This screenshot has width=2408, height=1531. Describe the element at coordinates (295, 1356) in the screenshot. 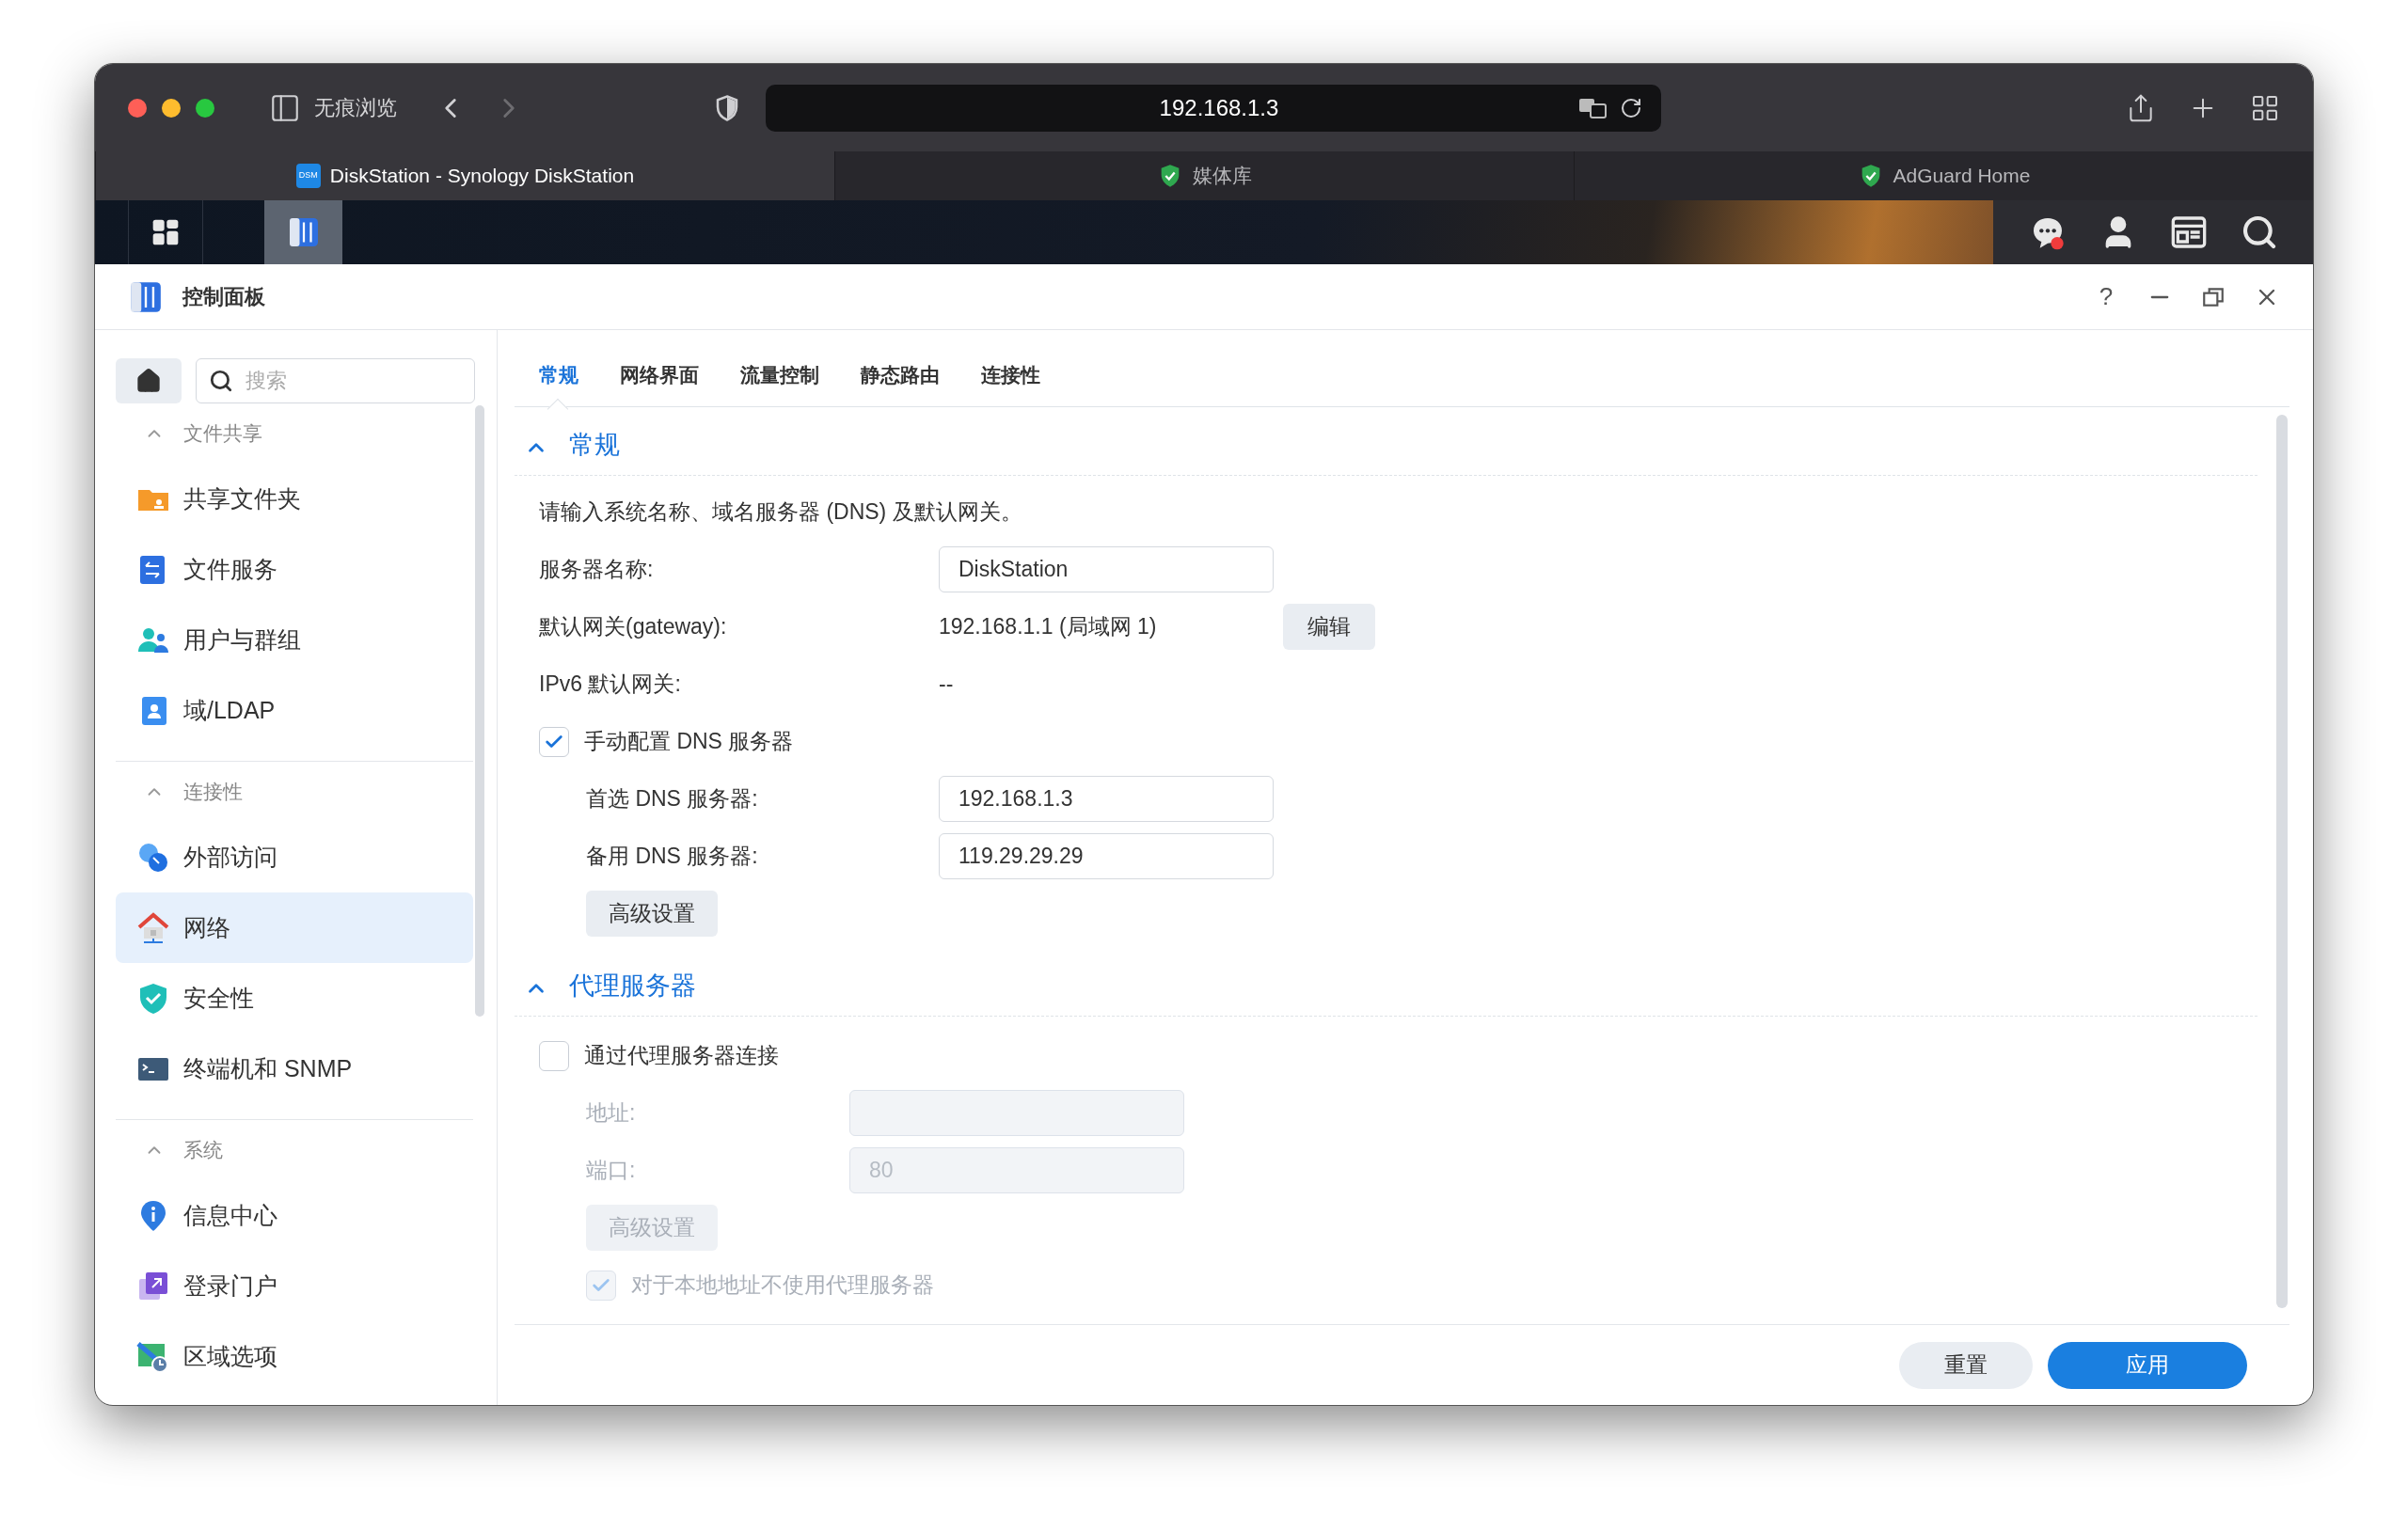

I see `sidebar-item: 区域选项` at that location.